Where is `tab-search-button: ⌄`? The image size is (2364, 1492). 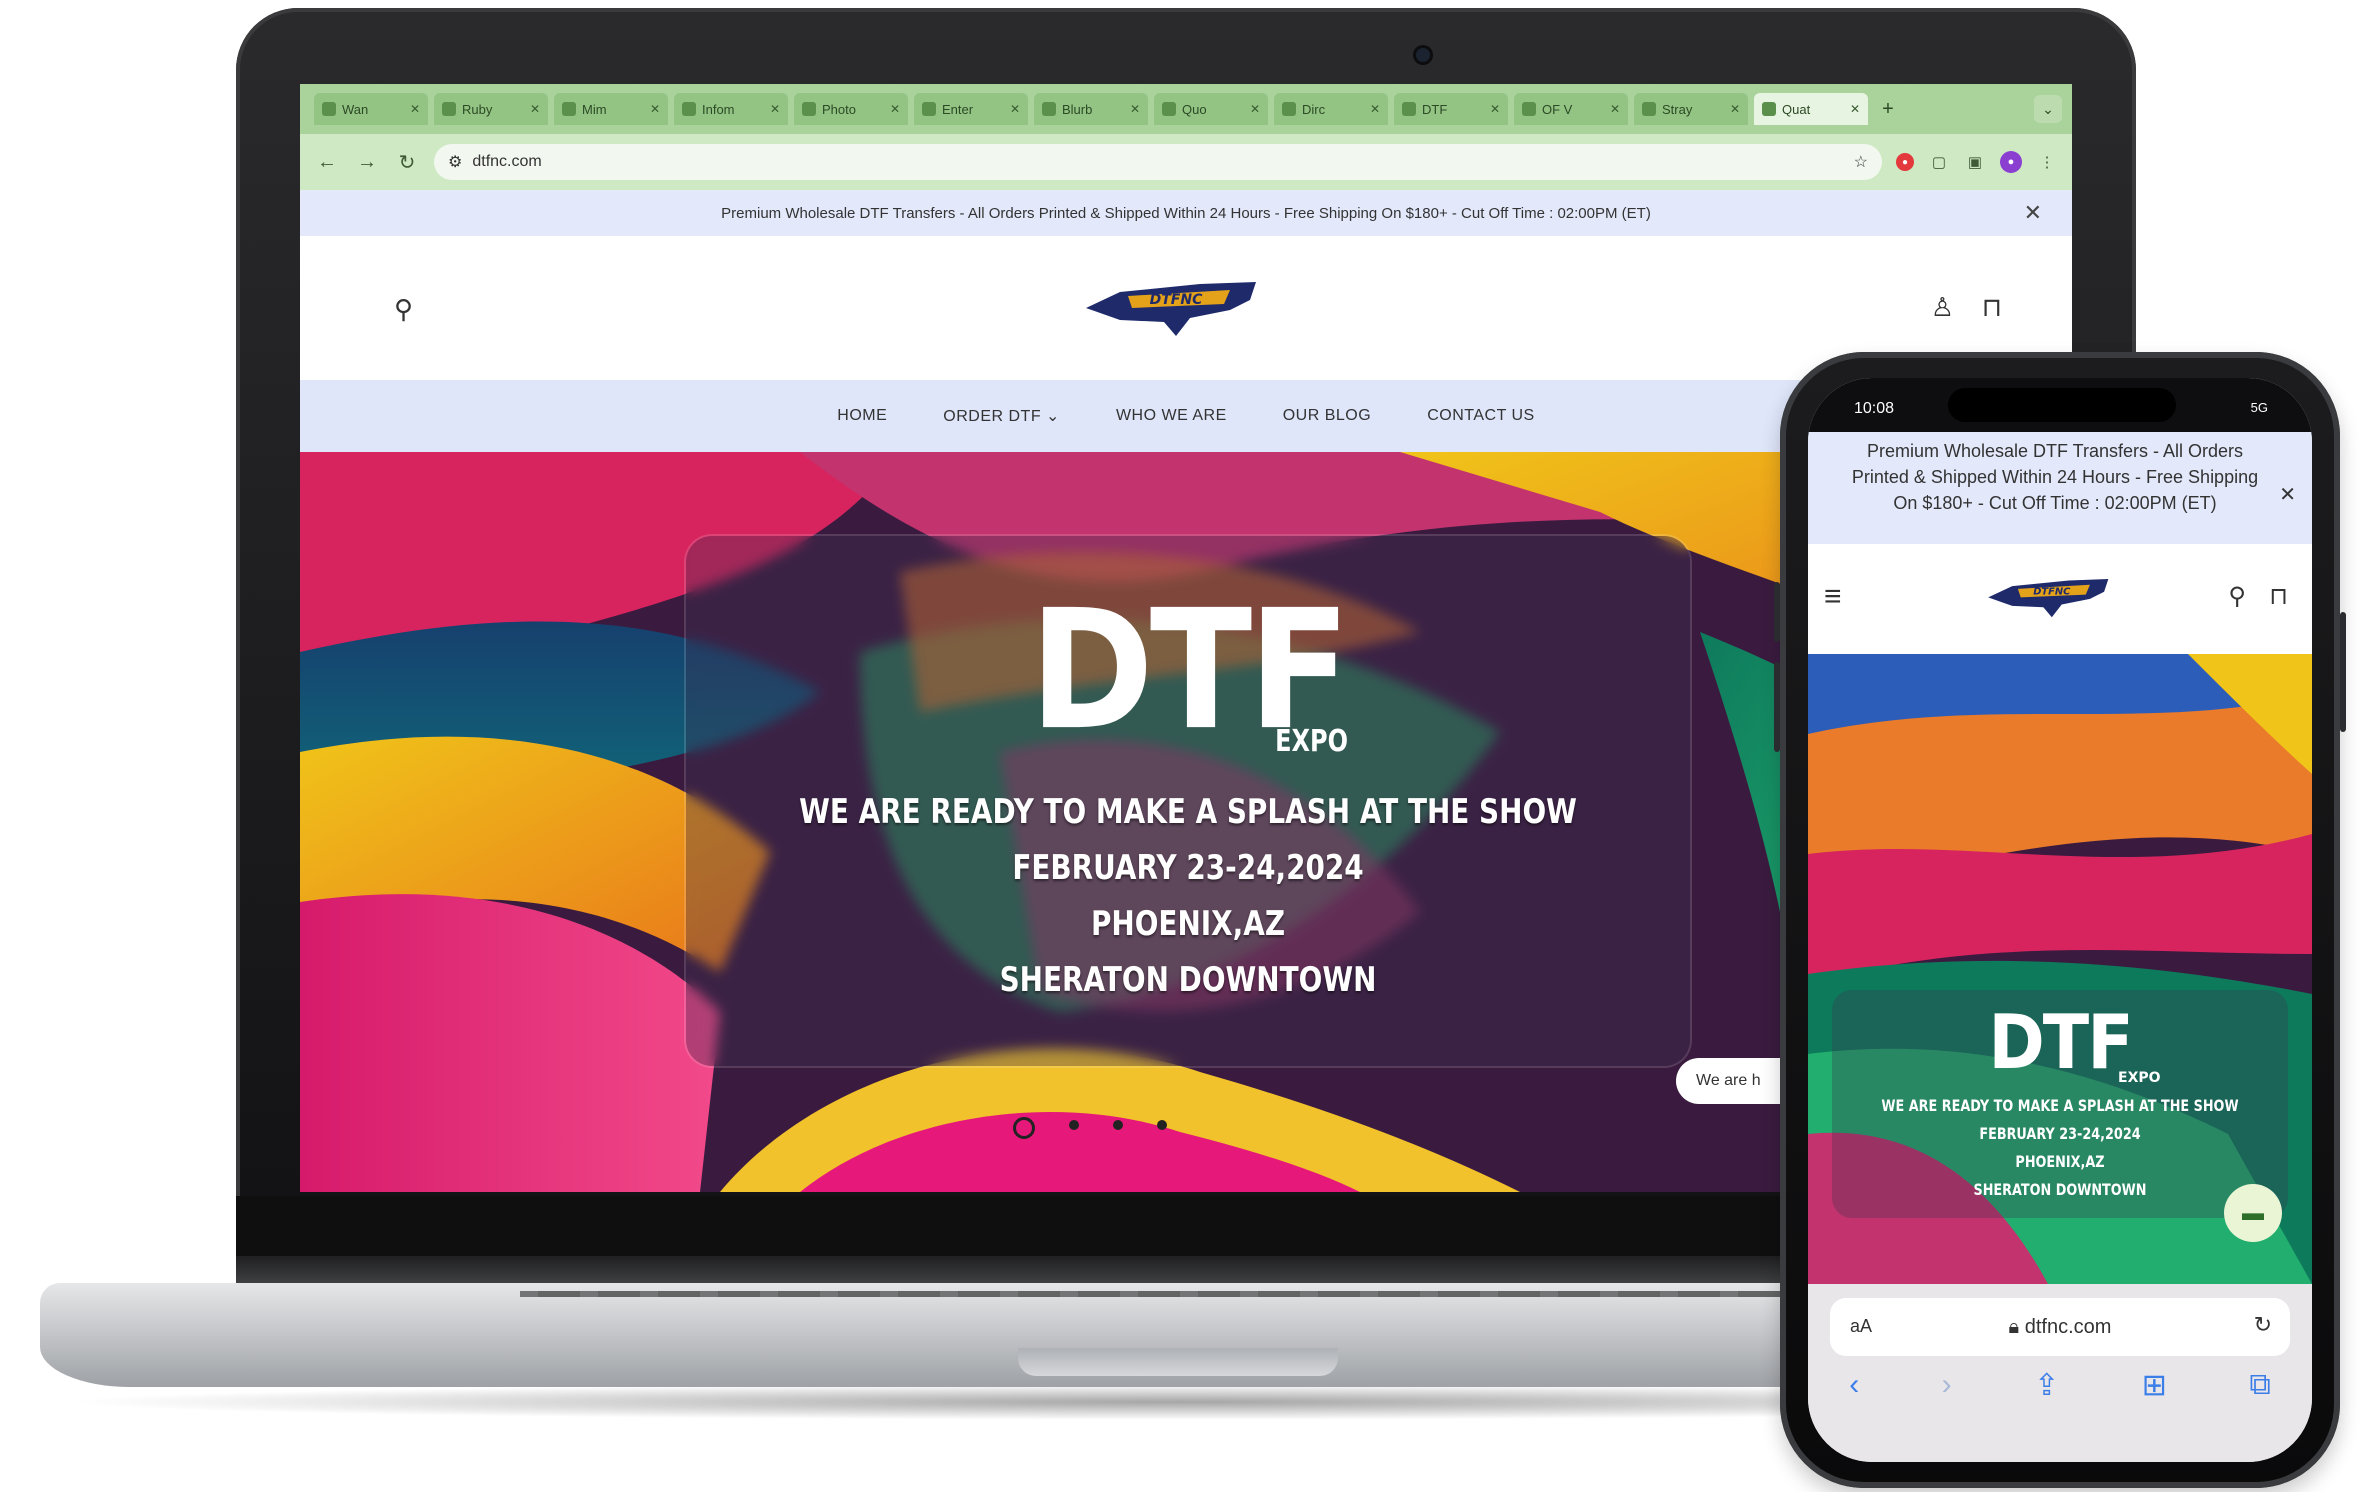 tab-search-button: ⌄ is located at coordinates (2048, 109).